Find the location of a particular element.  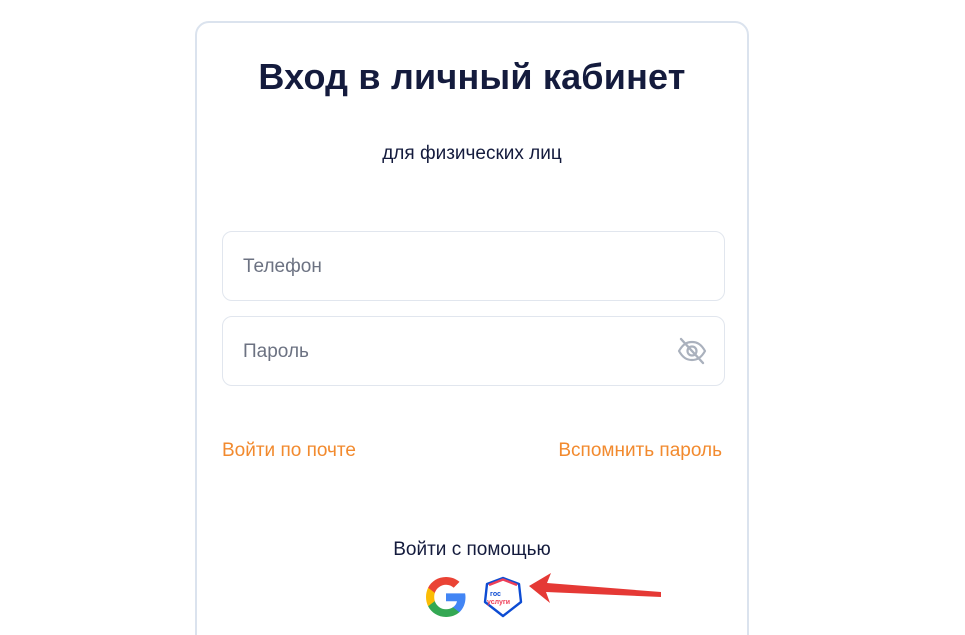

page-subtitle: для физических лиц is located at coordinates (472, 153).